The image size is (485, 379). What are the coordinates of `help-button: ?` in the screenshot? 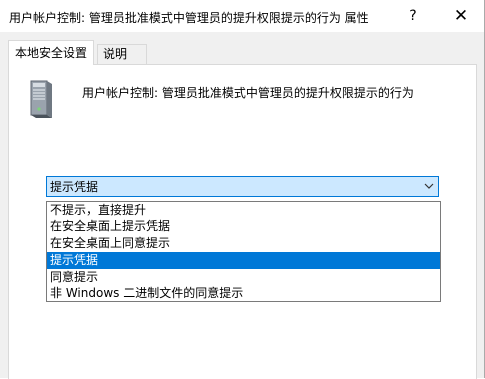 It's located at (413, 16).